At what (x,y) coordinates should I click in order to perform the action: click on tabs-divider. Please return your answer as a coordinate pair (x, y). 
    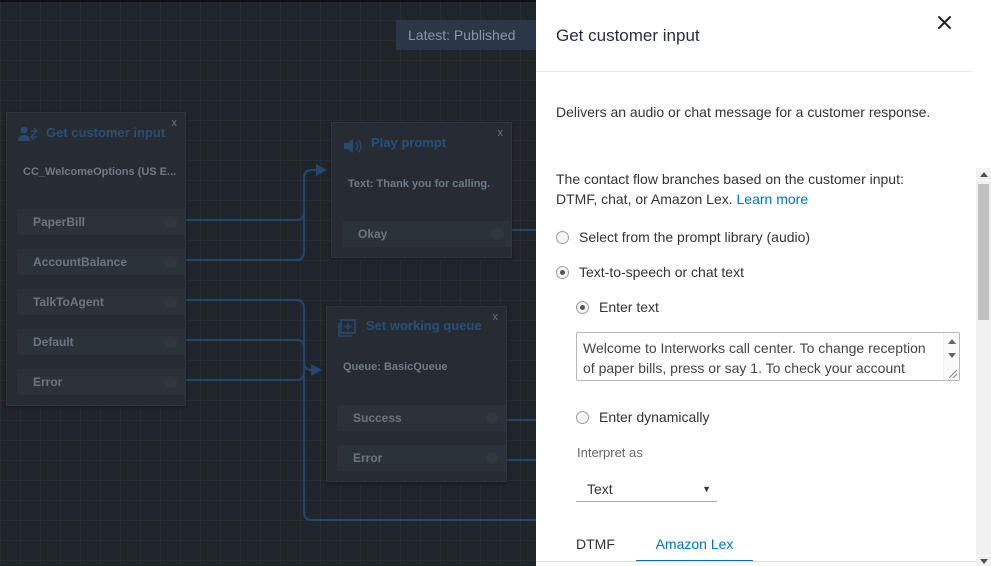
    Looking at the image, I should click on (756, 561).